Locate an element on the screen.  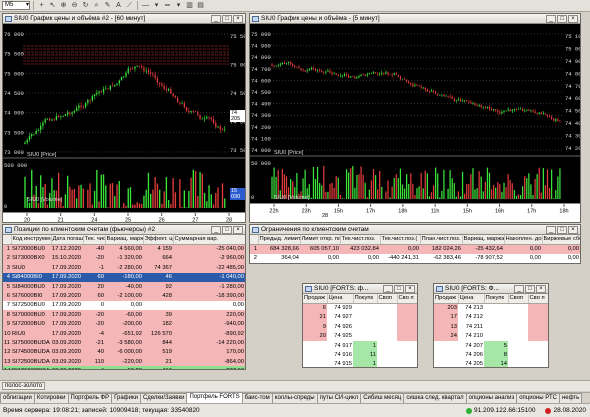
tab-сишка-след.-квартал: сишка след. квартал is located at coordinates (435, 398).